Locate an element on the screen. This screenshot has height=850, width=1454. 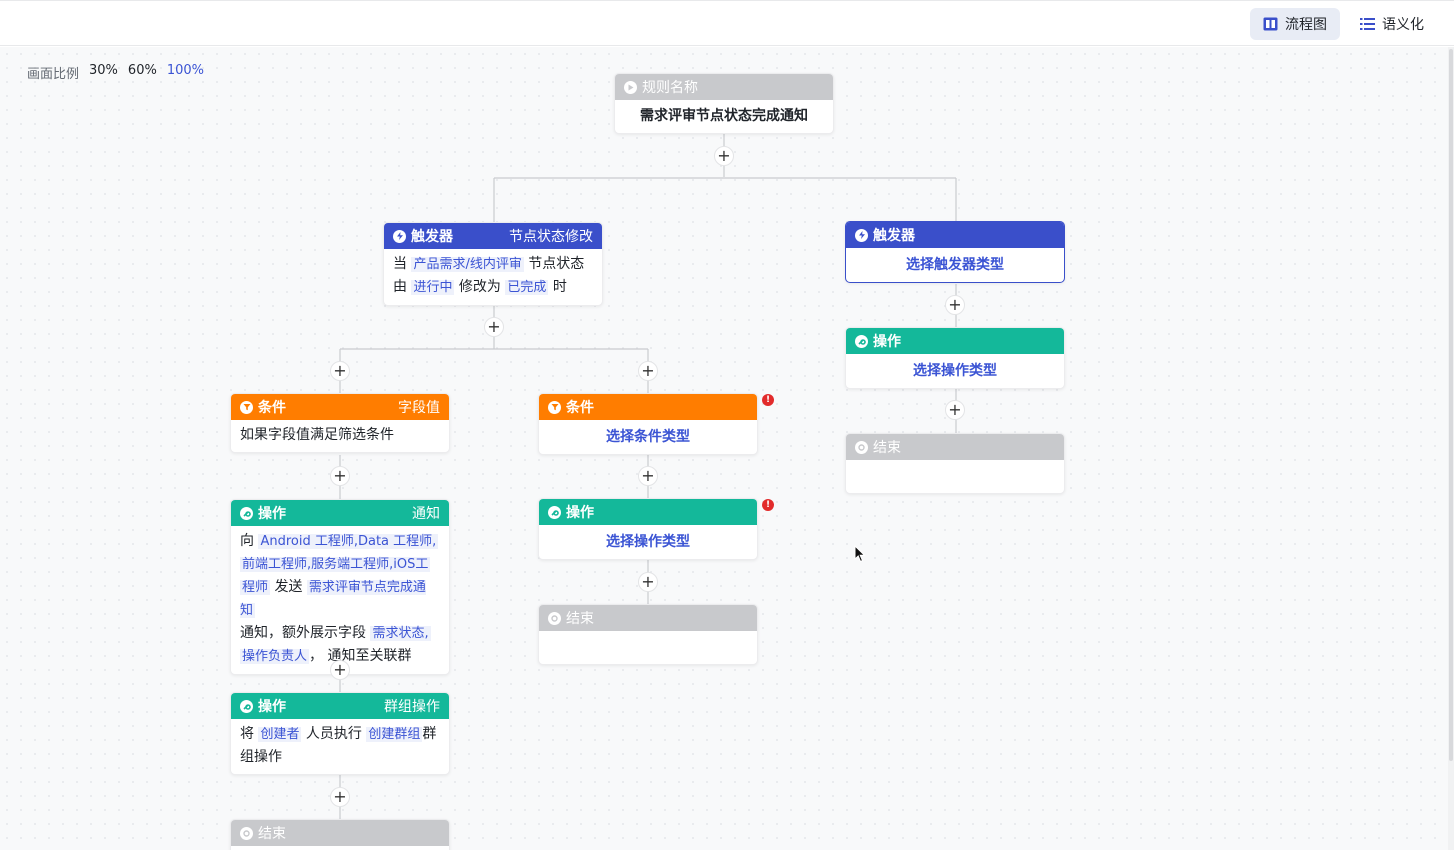
text-from: 由 is located at coordinates (400, 287).